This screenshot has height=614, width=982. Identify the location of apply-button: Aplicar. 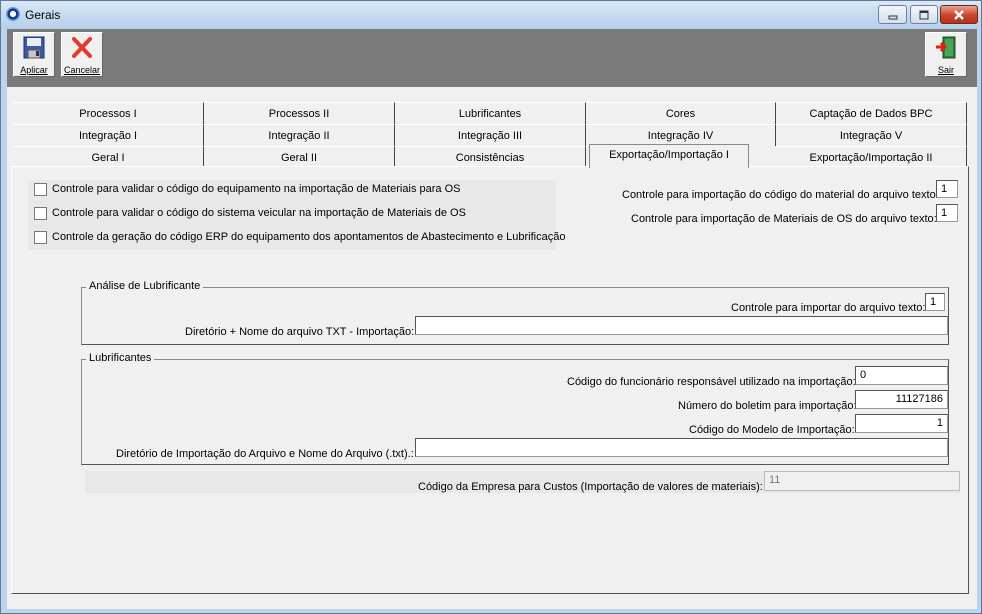
(34, 54).